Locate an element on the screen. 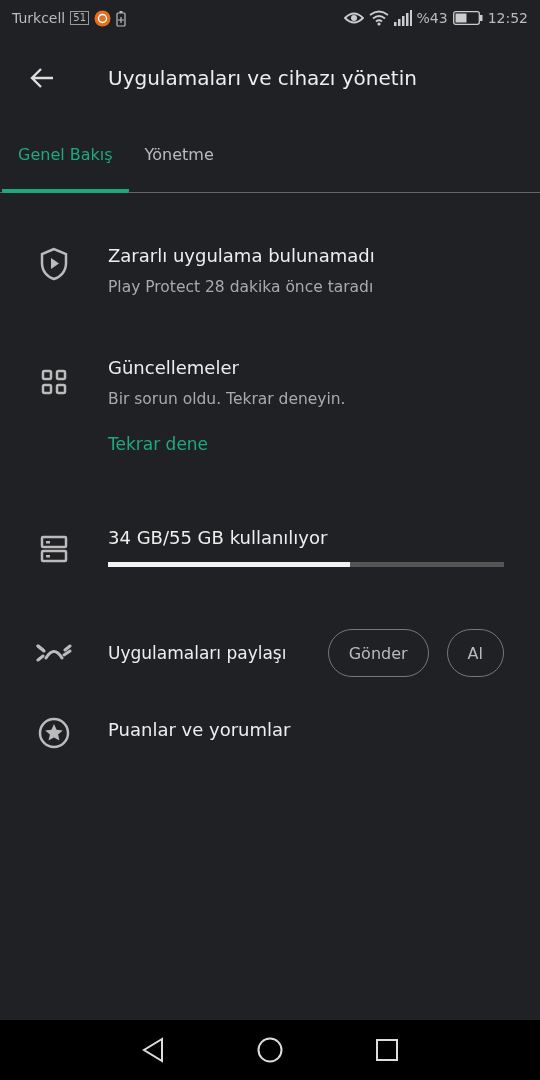  item-subtitle: Play Protect 28 dakika önce taradı is located at coordinates (241, 287).